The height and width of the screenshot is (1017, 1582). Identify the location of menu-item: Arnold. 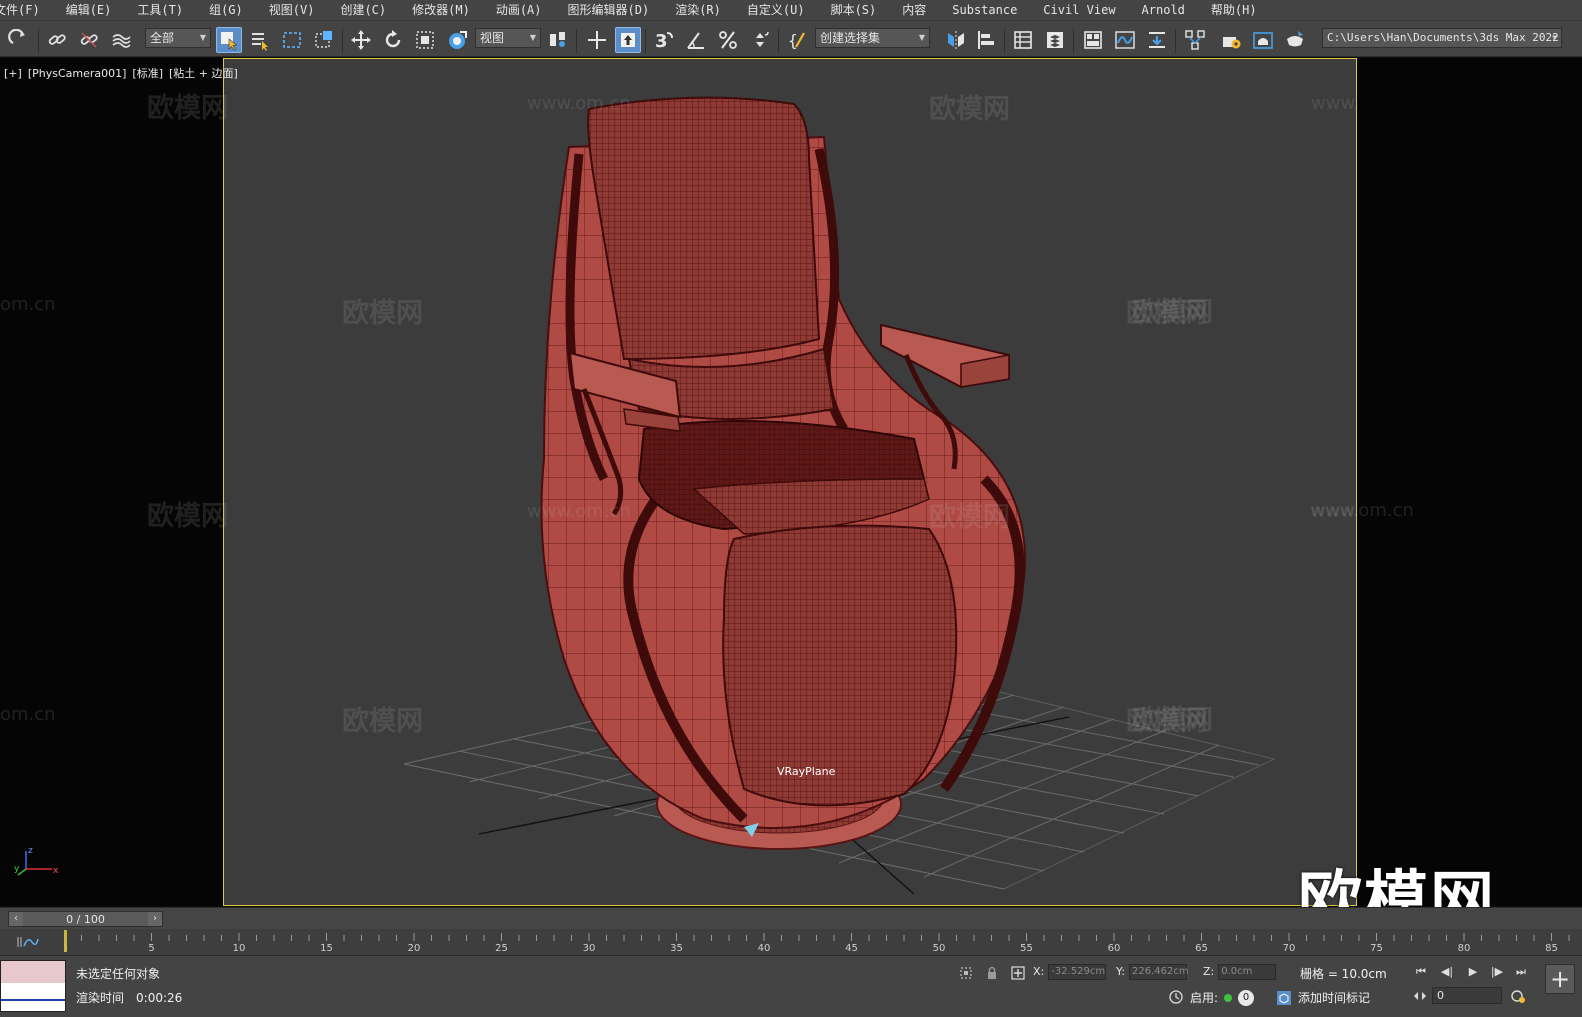
(1163, 10).